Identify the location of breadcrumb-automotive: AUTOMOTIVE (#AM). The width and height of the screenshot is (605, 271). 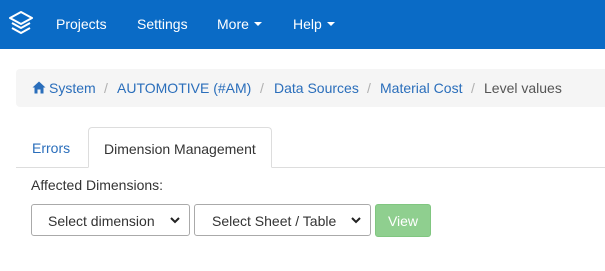
(184, 88).